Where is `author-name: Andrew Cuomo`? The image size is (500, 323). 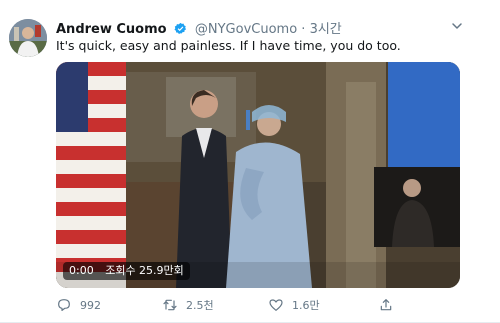 author-name: Andrew Cuomo is located at coordinates (111, 29).